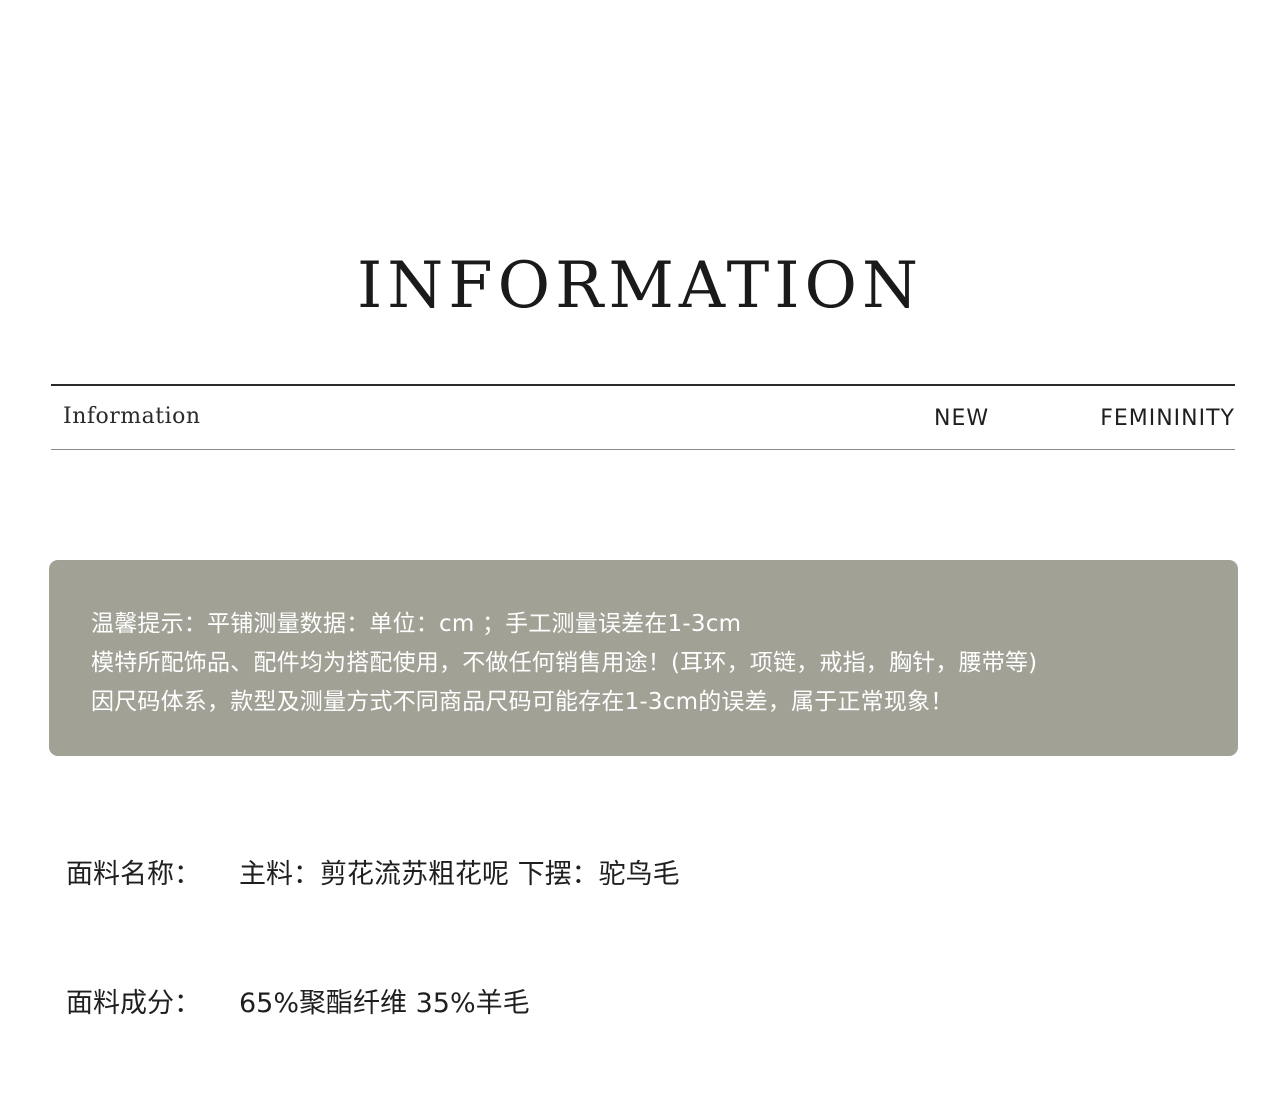 This screenshot has width=1280, height=1096. I want to click on fabric-composition-row: 面料成分： 65%聚酯纤维 35%羊毛, so click(298, 1000).